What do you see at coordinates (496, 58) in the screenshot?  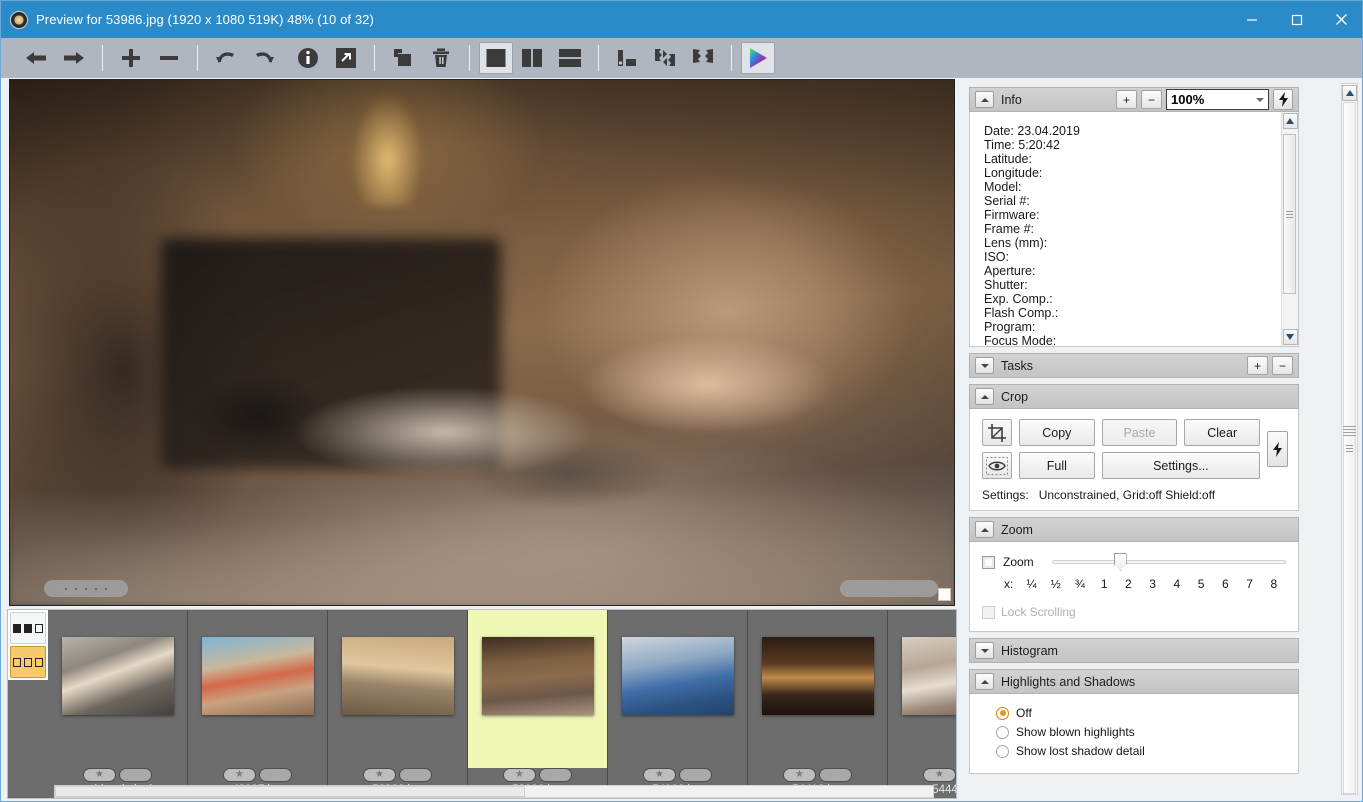 I see `single-view-button` at bounding box center [496, 58].